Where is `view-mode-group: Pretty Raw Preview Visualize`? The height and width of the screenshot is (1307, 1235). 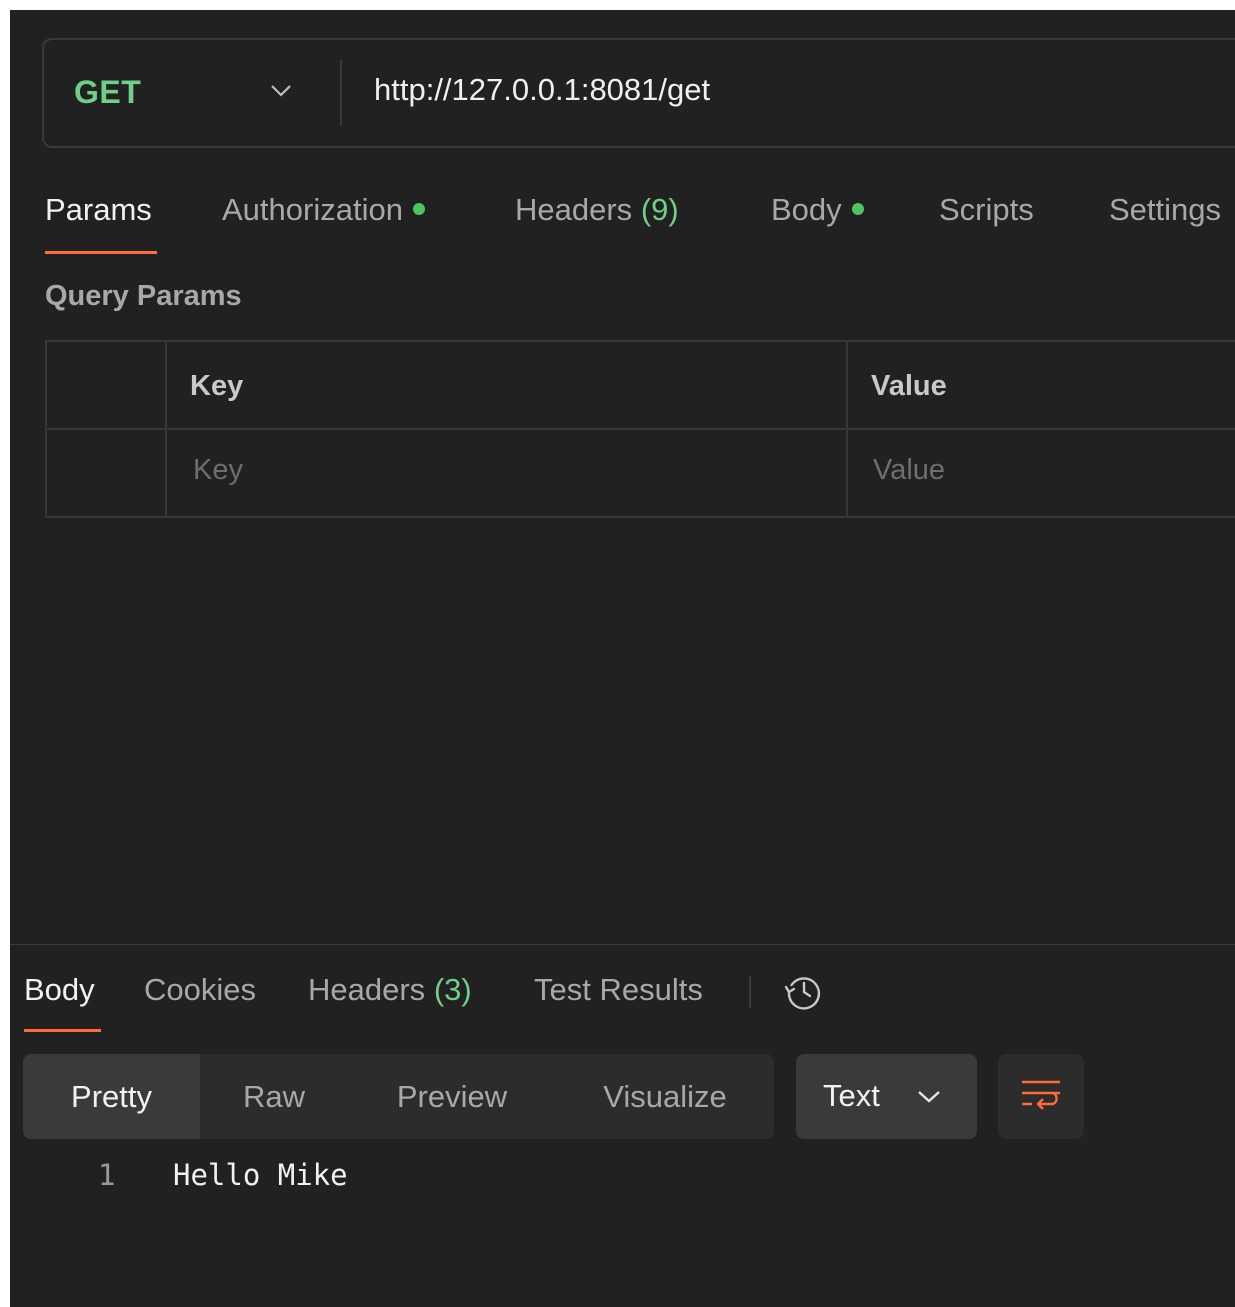
view-mode-group: Pretty Raw Preview Visualize is located at coordinates (398, 1096).